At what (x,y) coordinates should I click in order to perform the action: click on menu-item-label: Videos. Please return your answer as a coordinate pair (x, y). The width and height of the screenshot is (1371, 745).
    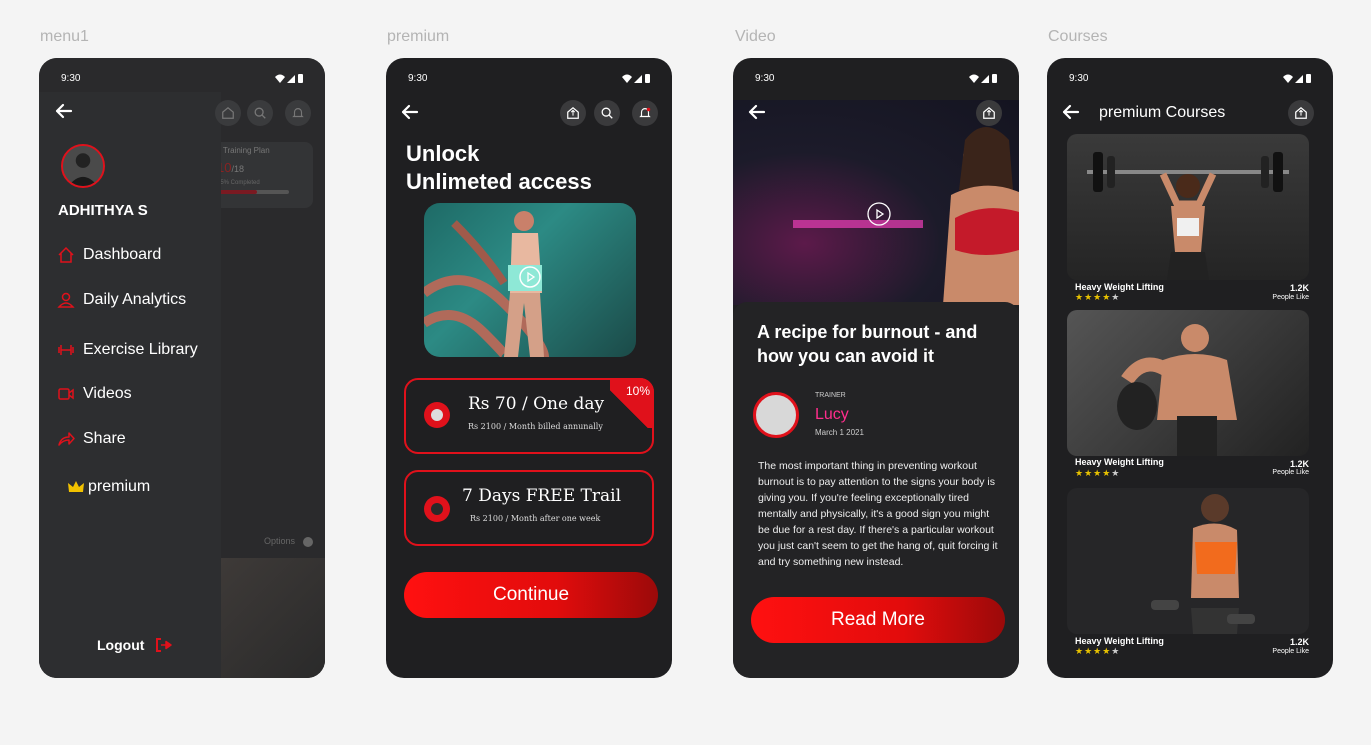
    Looking at the image, I should click on (107, 393).